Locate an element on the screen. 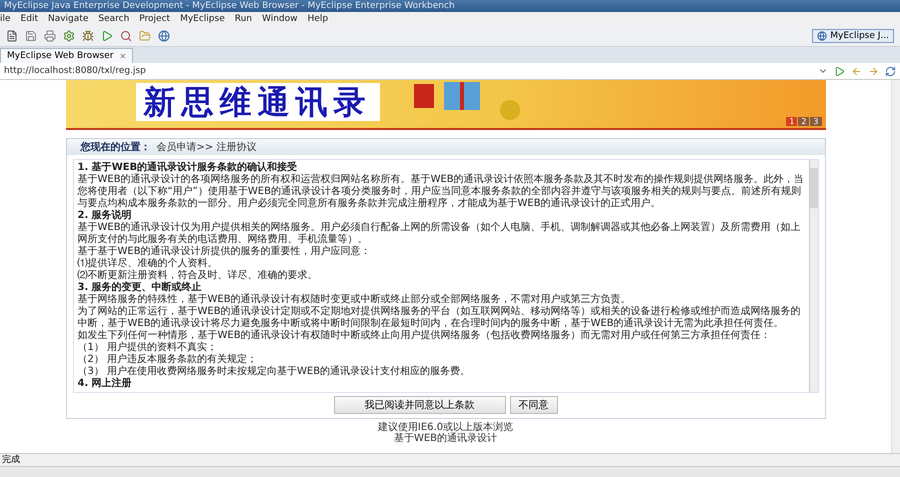 The image size is (900, 477). menu-item: Search is located at coordinates (114, 19).